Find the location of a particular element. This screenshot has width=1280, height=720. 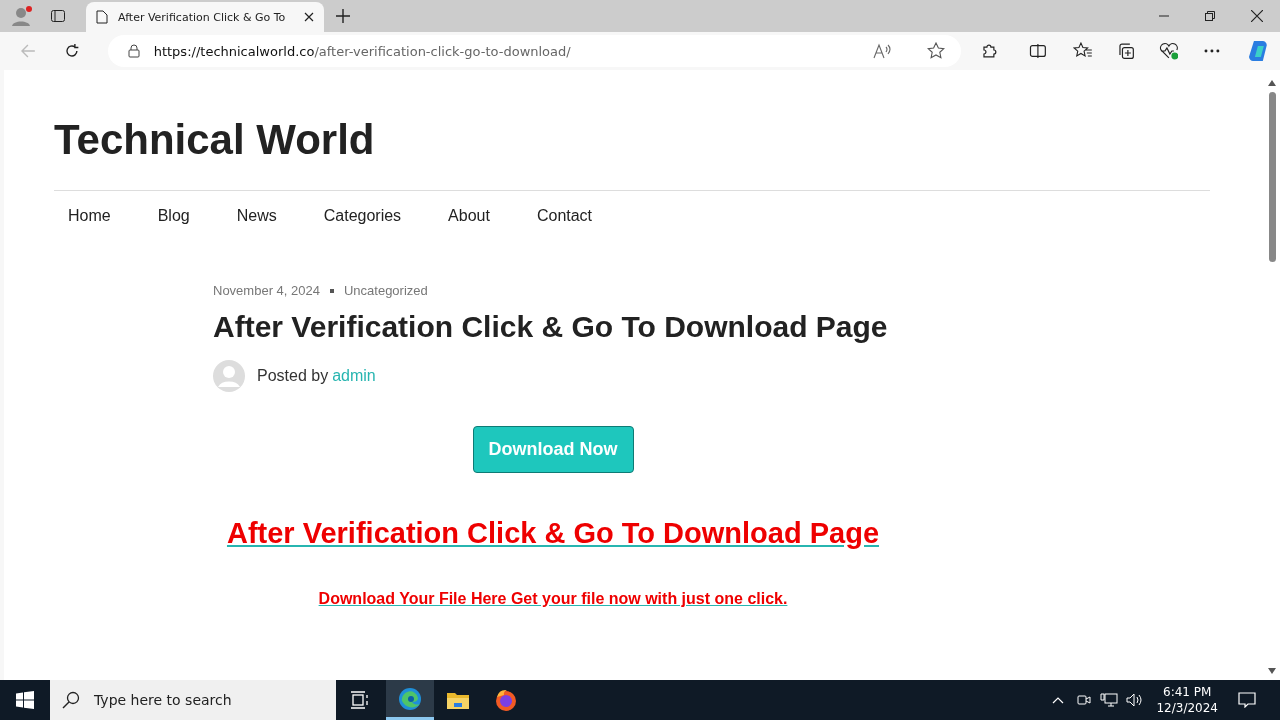

taskbar-search-field: Type here to search is located at coordinates (193, 700).